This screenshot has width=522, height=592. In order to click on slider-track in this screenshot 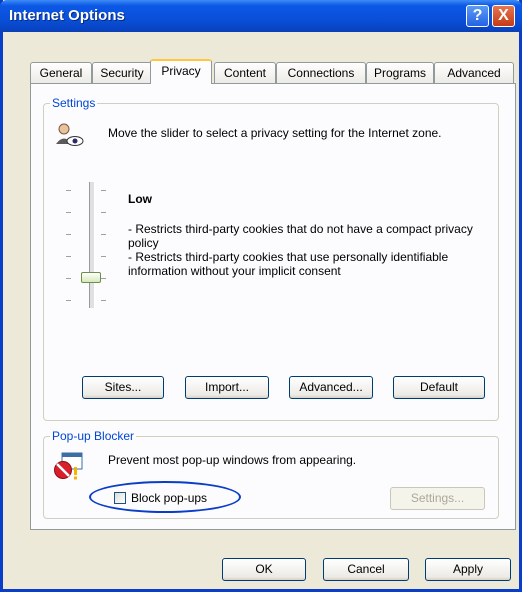, I will do `click(92, 245)`.